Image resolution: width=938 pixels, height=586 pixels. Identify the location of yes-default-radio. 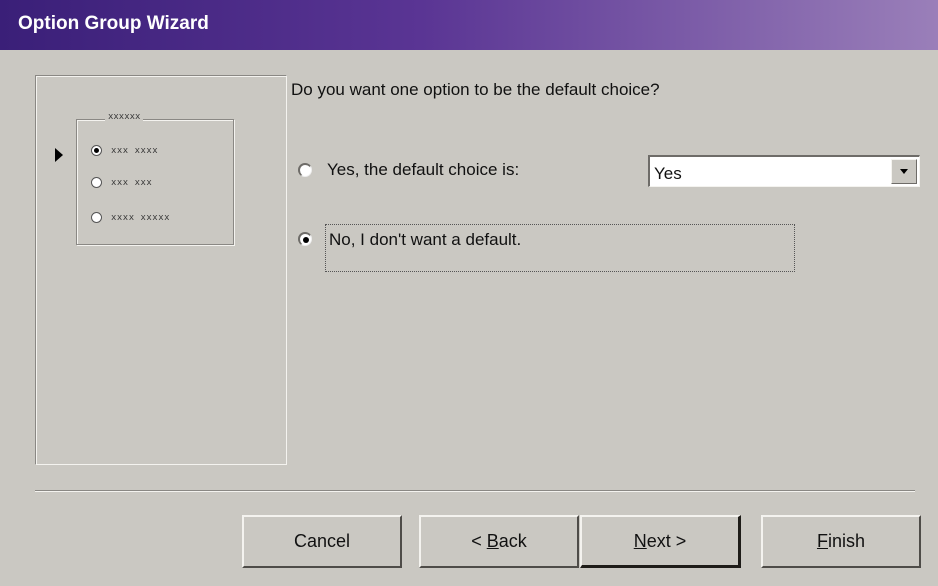
(305, 170).